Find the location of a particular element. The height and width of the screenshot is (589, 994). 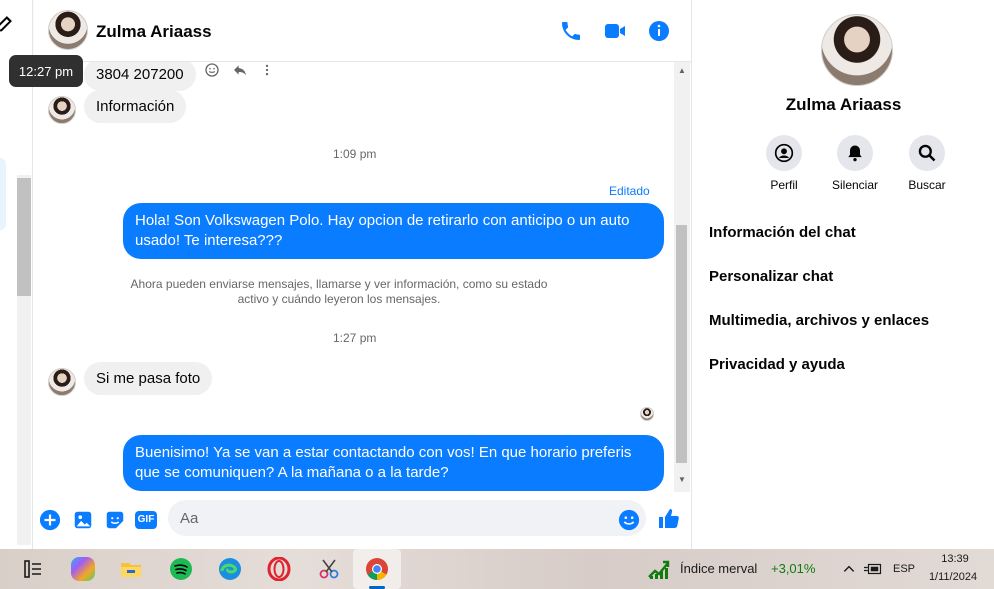

react-icon is located at coordinates (212, 70).